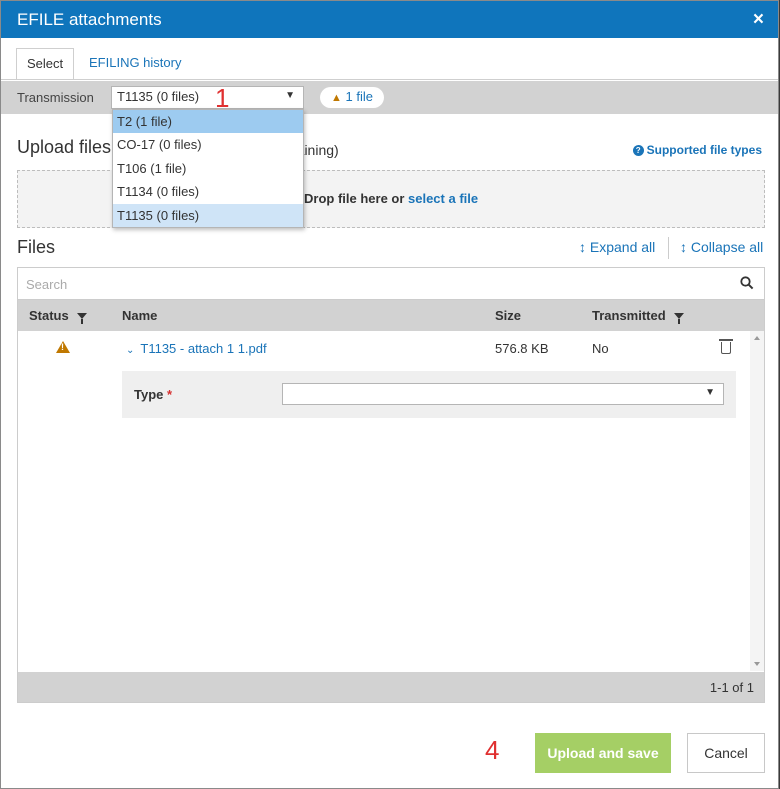 Image resolution: width=780 pixels, height=789 pixels. I want to click on close-icon: ×, so click(758, 20).